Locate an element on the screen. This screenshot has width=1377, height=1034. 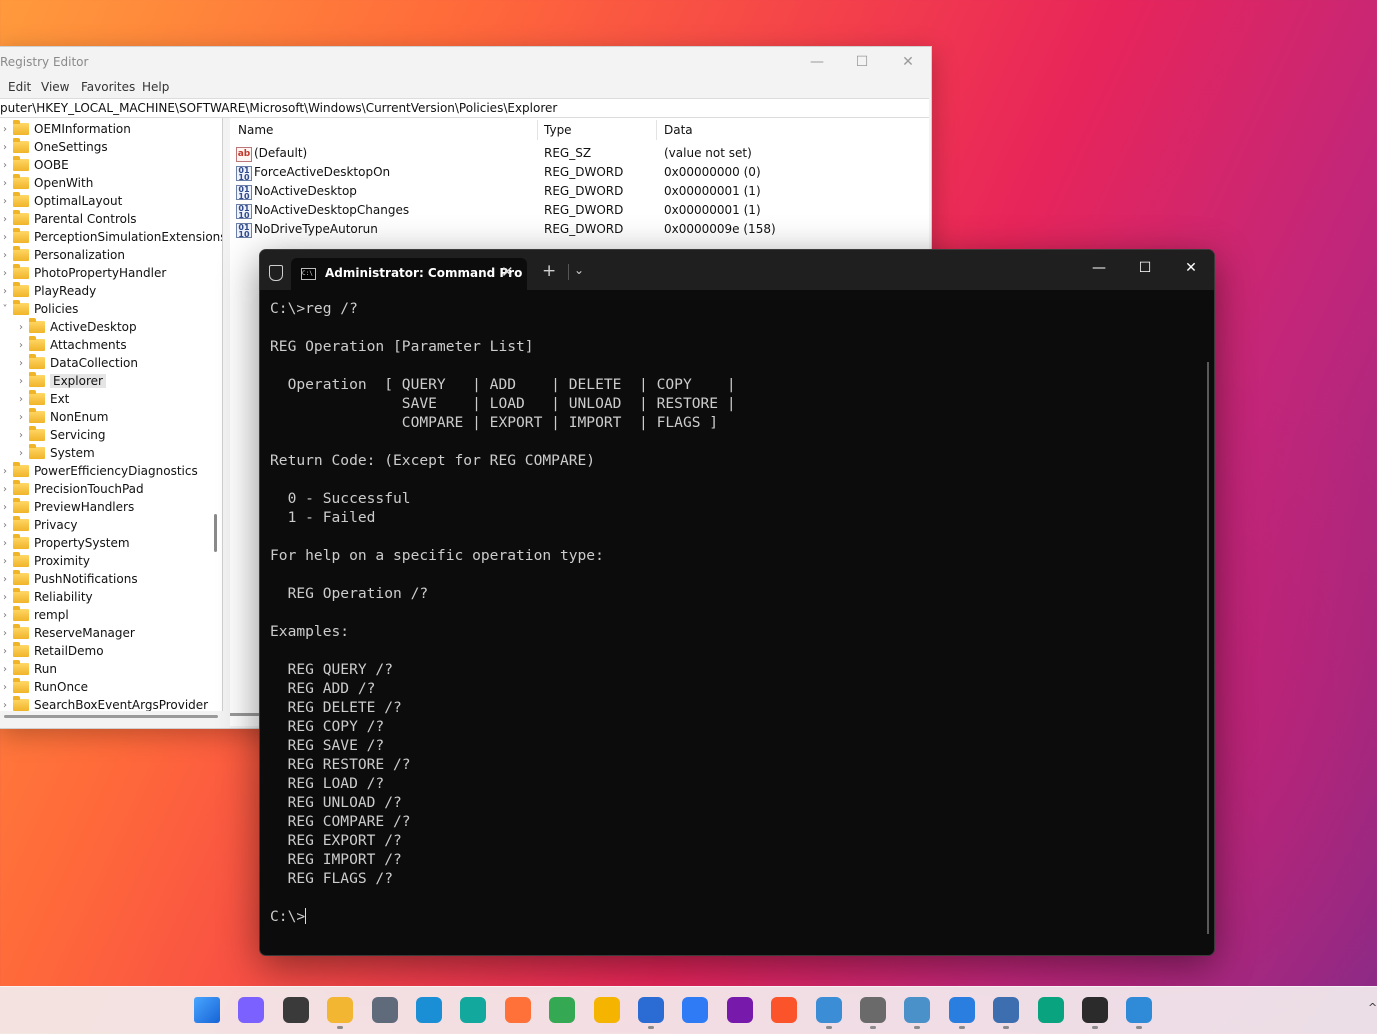
brave-icon is located at coordinates (784, 1010).